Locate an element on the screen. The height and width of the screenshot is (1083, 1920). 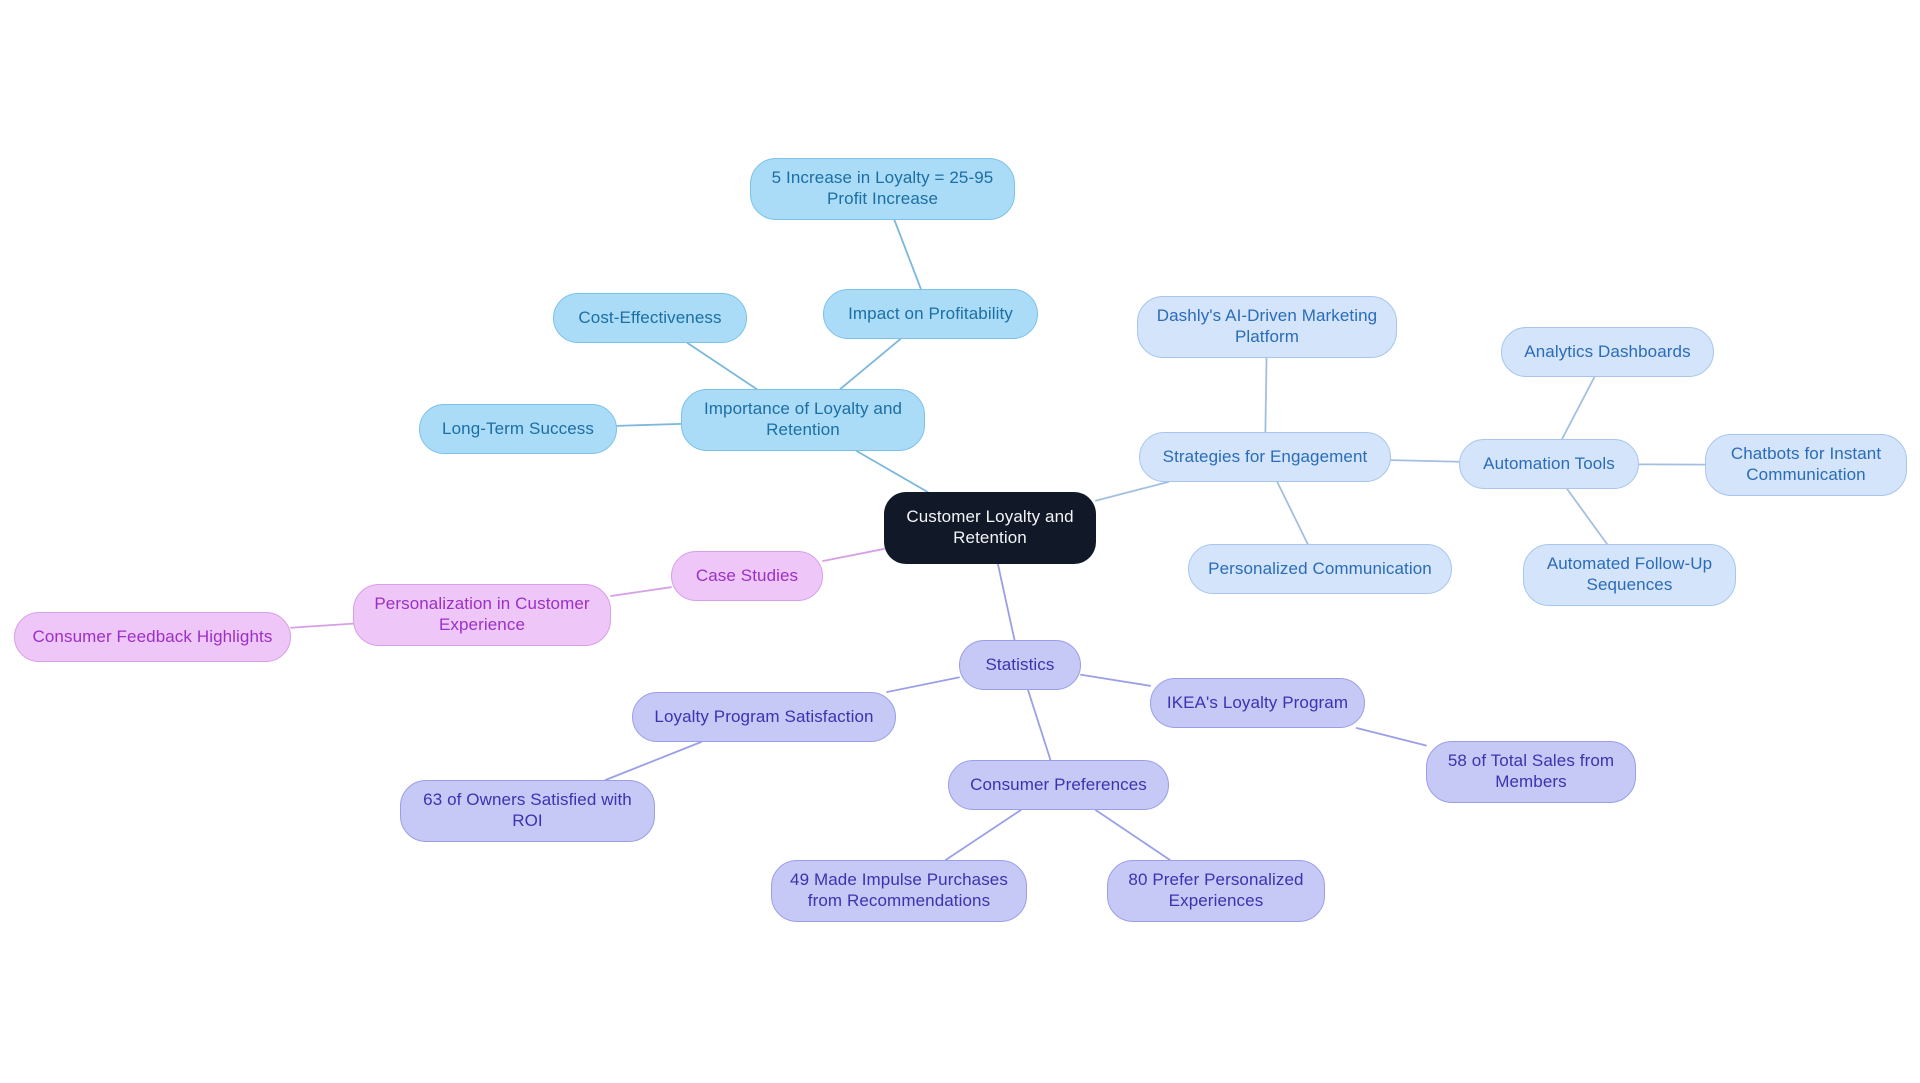
mindmap-edge-impact-profitability-to-profit-increase is located at coordinates (907, 254).